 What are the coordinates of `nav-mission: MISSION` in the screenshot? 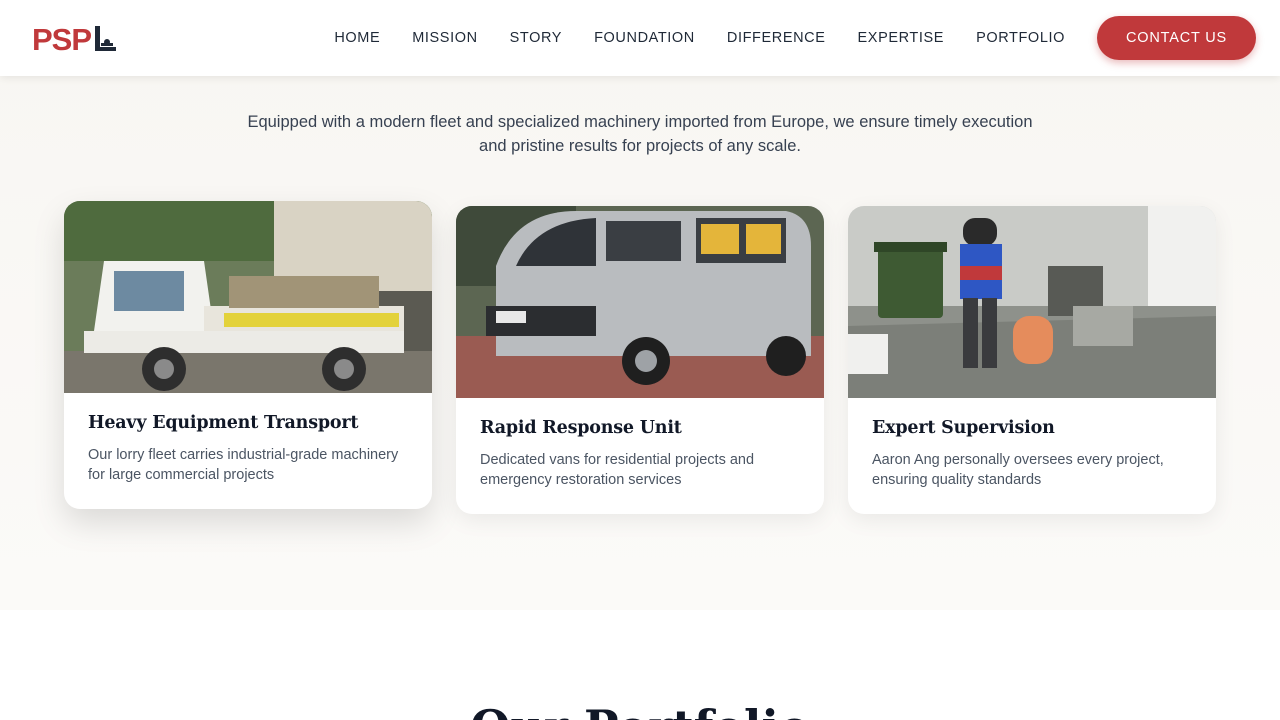 It's located at (444, 38).